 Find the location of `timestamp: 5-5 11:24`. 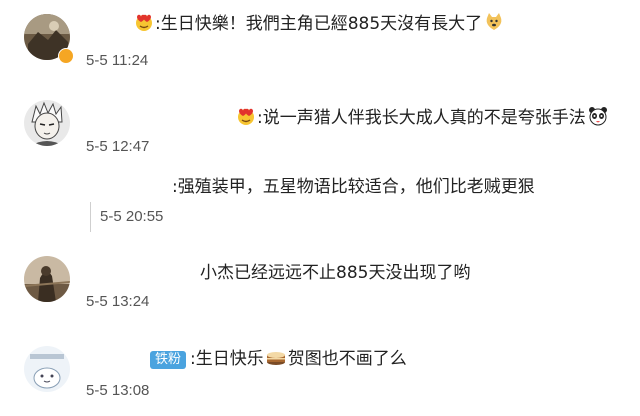

timestamp: 5-5 11:24 is located at coordinates (117, 60).